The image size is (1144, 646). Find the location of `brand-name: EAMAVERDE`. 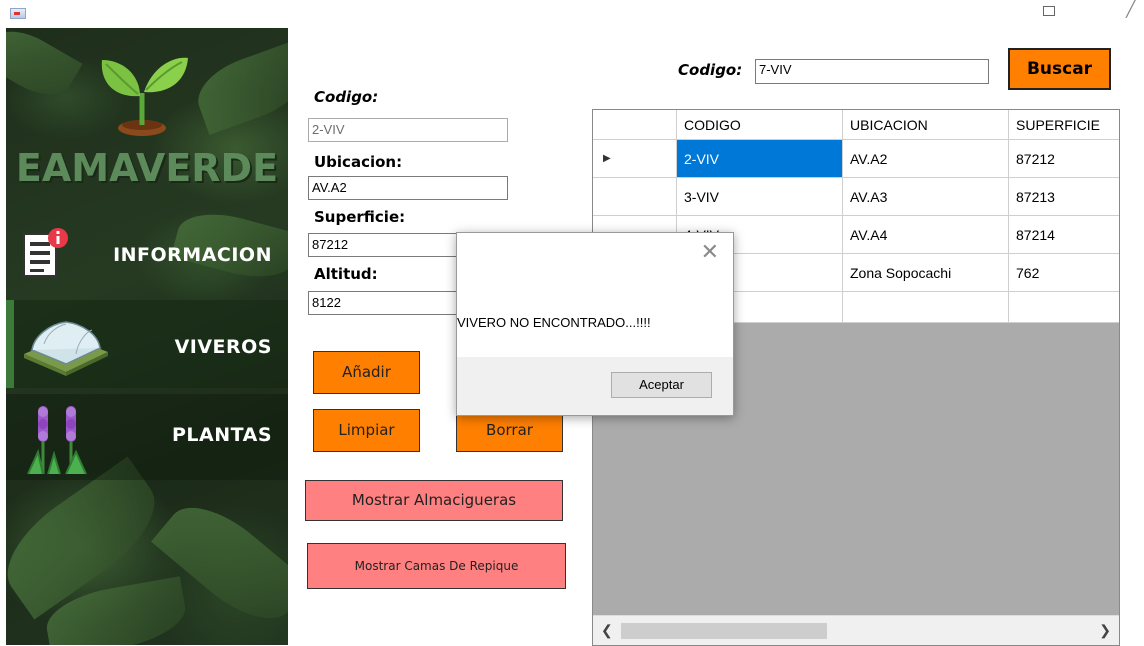

brand-name: EAMAVERDE is located at coordinates (147, 168).